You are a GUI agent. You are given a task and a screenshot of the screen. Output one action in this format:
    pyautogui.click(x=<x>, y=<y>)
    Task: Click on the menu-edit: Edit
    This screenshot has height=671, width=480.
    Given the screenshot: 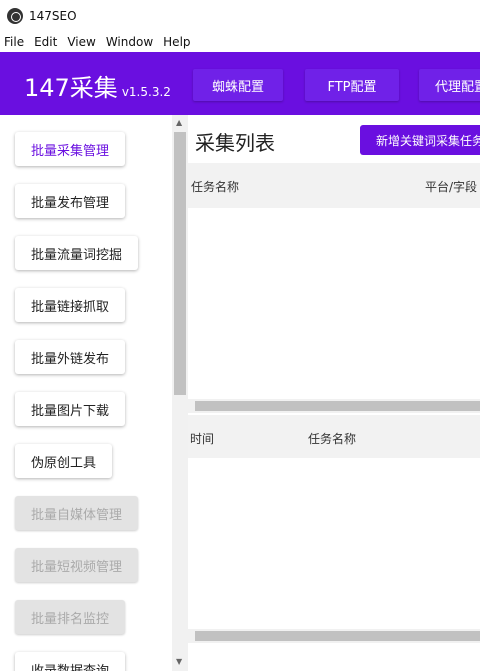 What is the action you would take?
    pyautogui.click(x=45, y=42)
    